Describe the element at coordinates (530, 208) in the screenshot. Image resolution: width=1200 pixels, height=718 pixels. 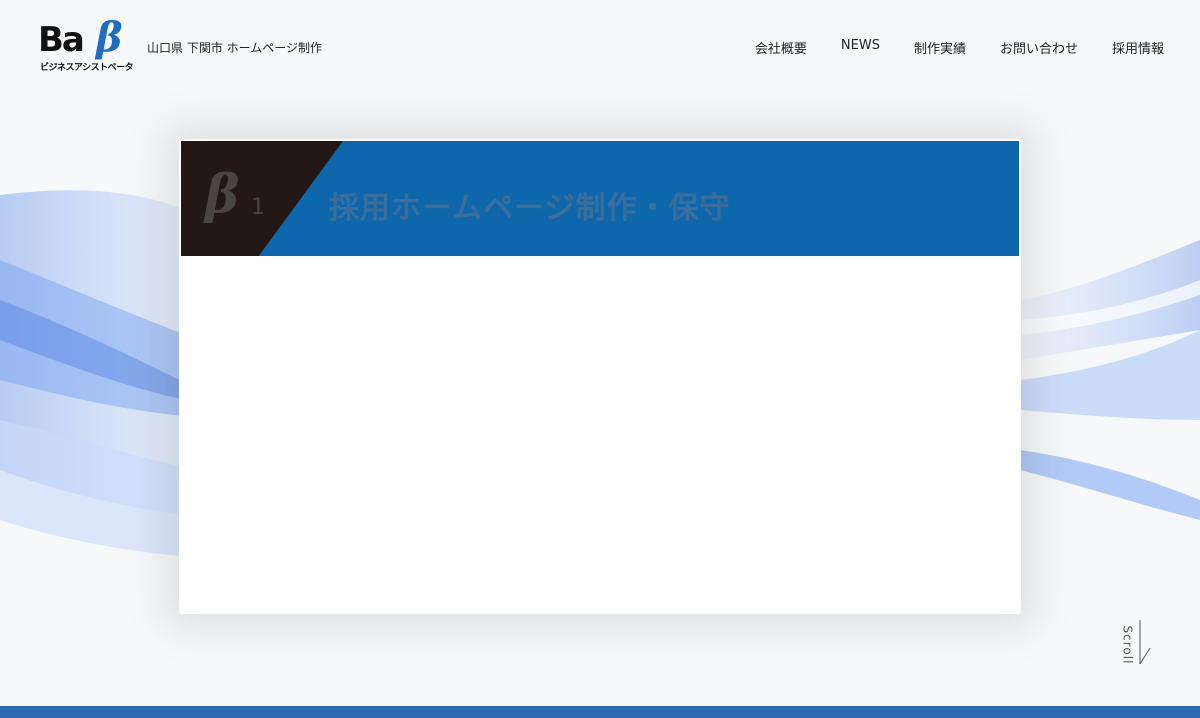
I see `banner-title: 採用ホームページ制作・保守` at that location.